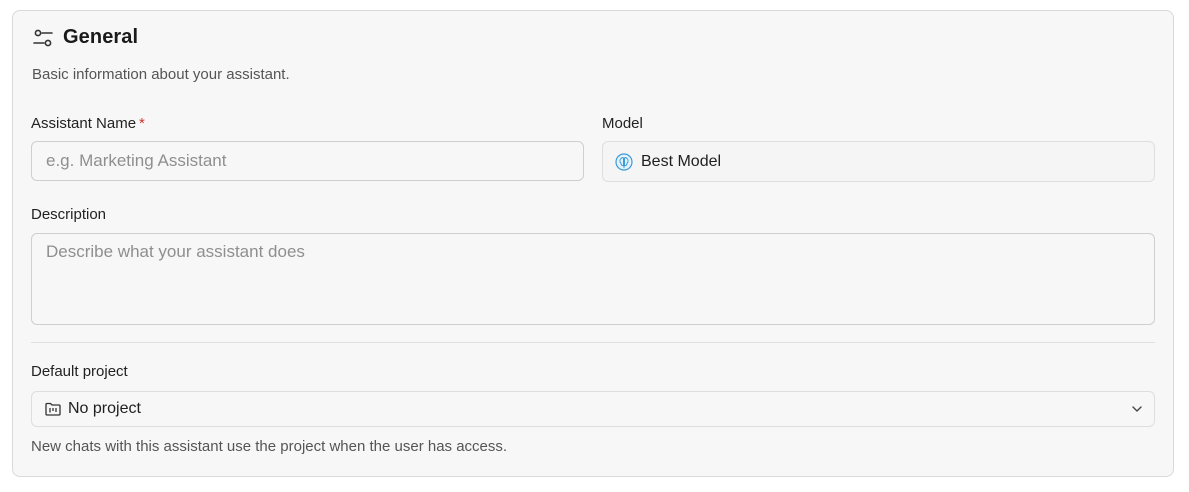  Describe the element at coordinates (104, 408) in the screenshot. I see `default-project-value: No project` at that location.